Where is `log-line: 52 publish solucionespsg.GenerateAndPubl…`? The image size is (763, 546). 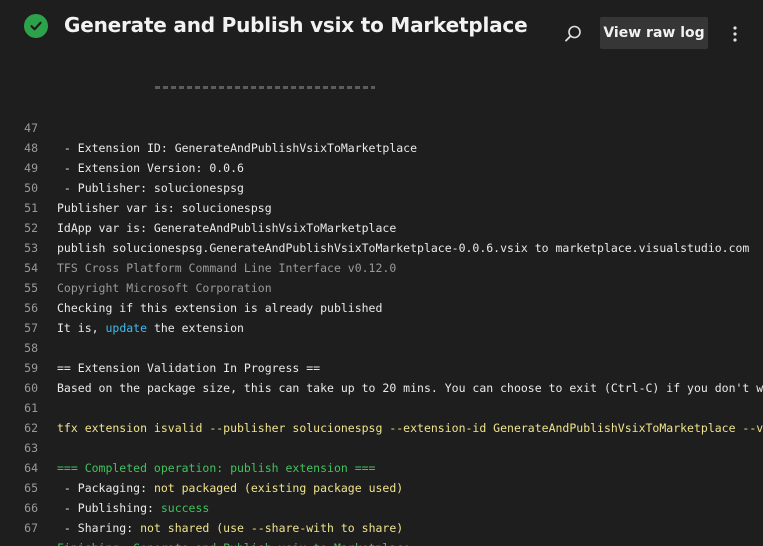 log-line: 52 publish solucionespsg.GenerateAndPubl… is located at coordinates (381, 226).